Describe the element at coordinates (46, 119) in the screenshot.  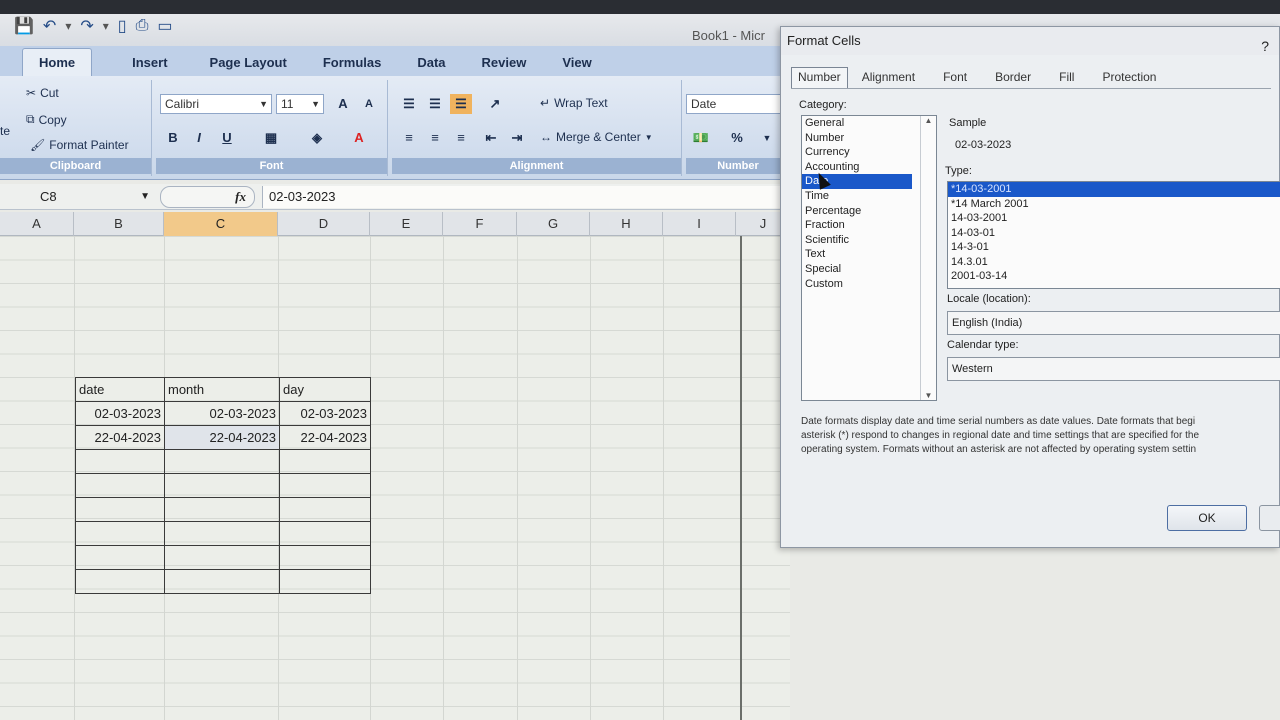
I see `copy-button: ⧉ Copy` at that location.